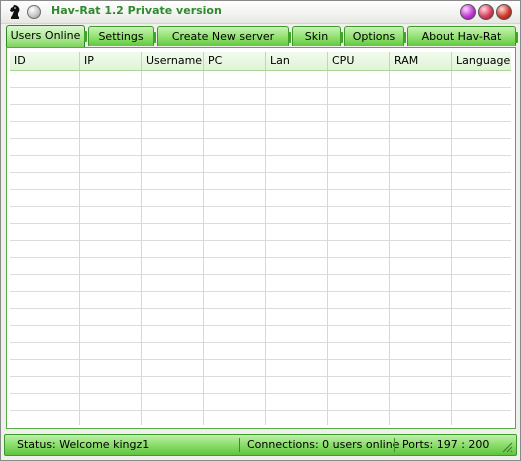 The image size is (521, 461). What do you see at coordinates (15, 12) in the screenshot?
I see `knight-chess-icon` at bounding box center [15, 12].